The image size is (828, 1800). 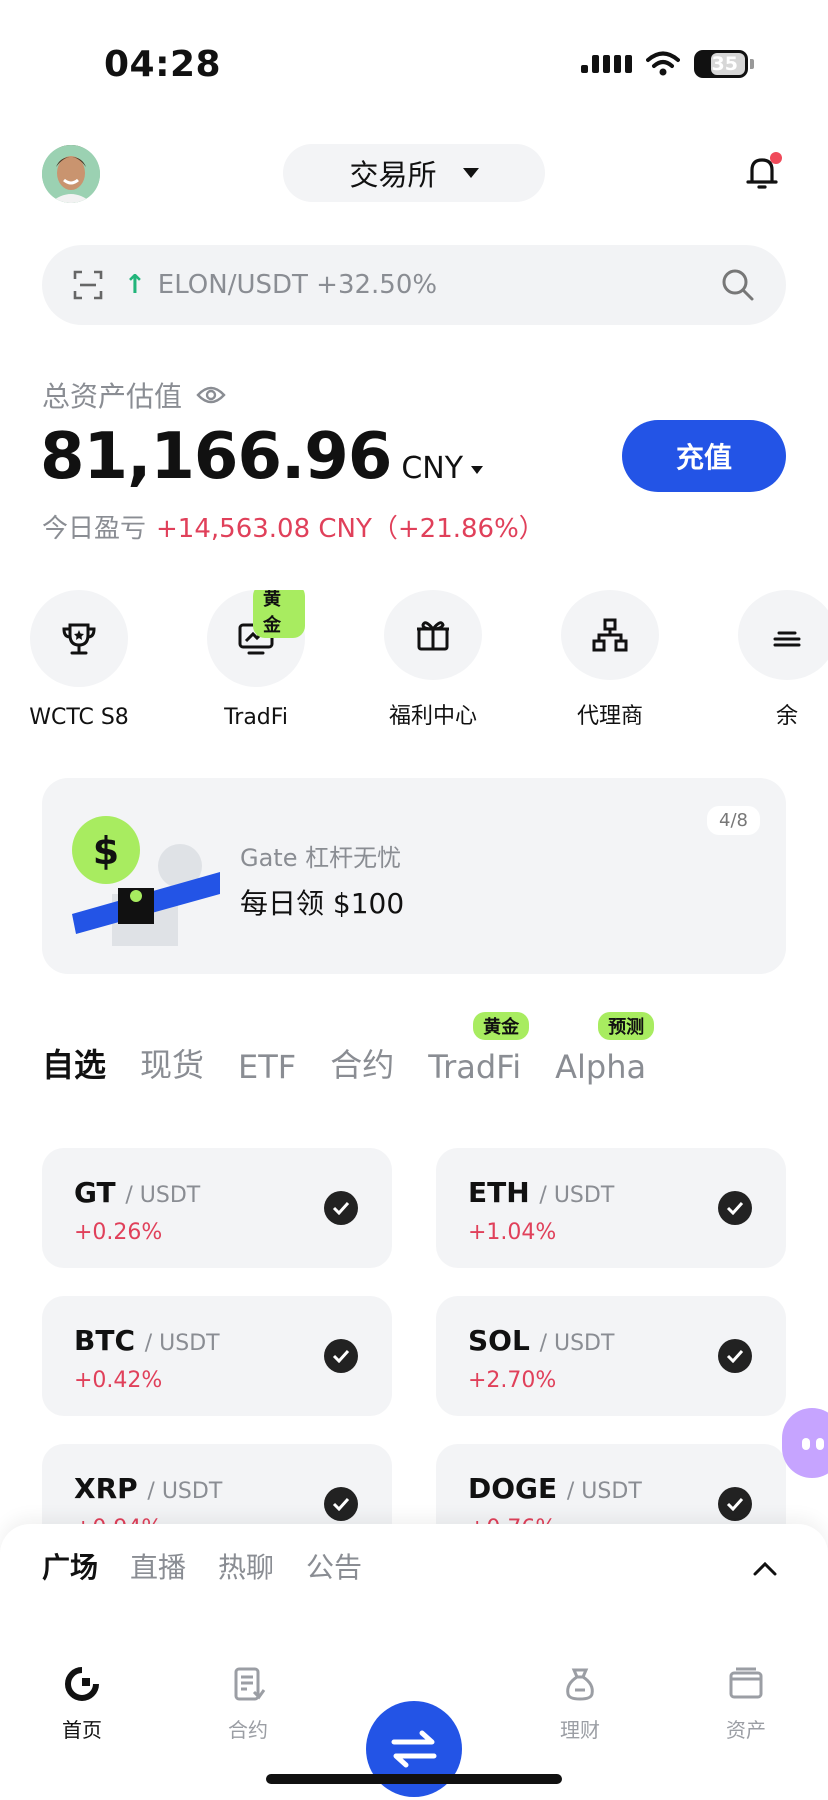 I want to click on avatar, so click(x=71, y=174).